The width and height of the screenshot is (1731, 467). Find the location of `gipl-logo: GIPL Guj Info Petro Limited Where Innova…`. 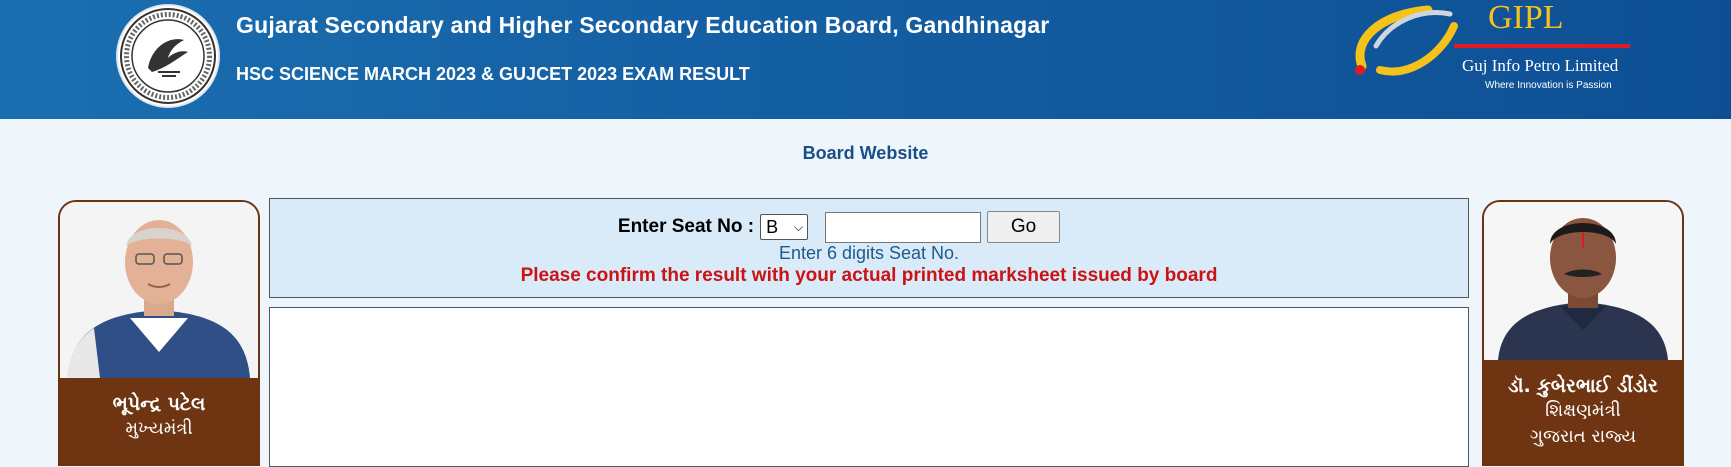

gipl-logo: GIPL Guj Info Petro Limited Where Innova… is located at coordinates (1495, 48).